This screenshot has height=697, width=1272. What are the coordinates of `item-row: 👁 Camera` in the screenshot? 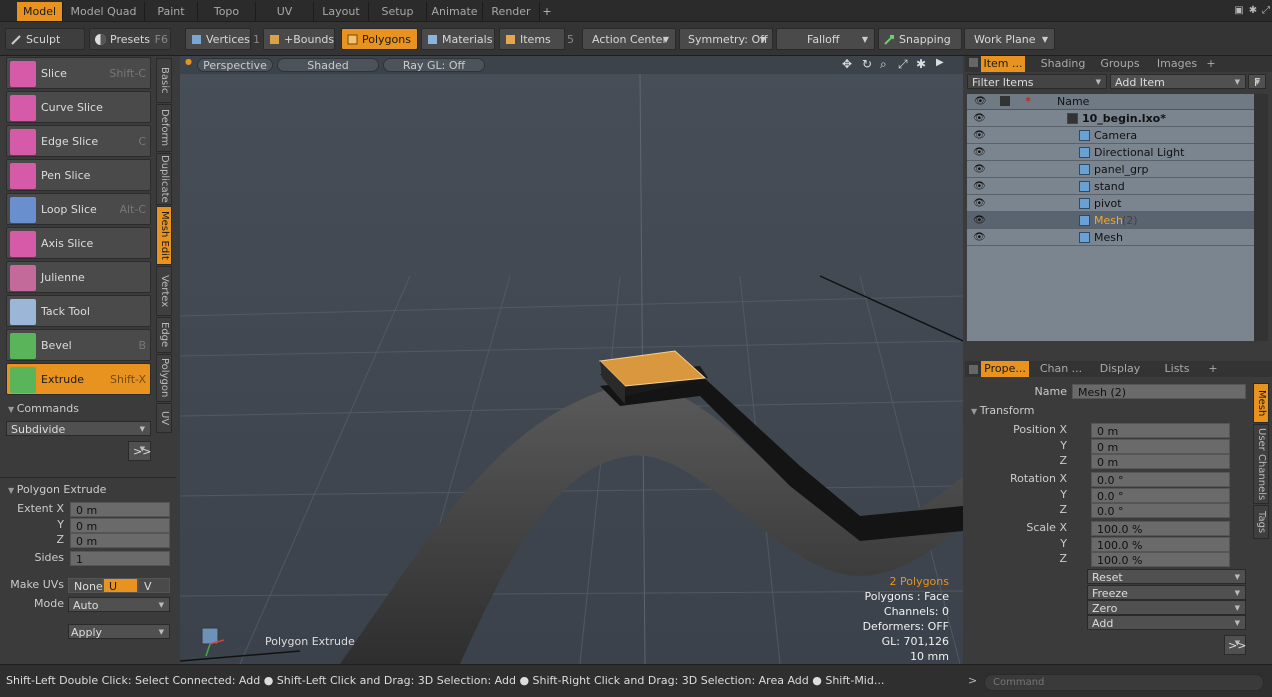 It's located at (1110, 135).